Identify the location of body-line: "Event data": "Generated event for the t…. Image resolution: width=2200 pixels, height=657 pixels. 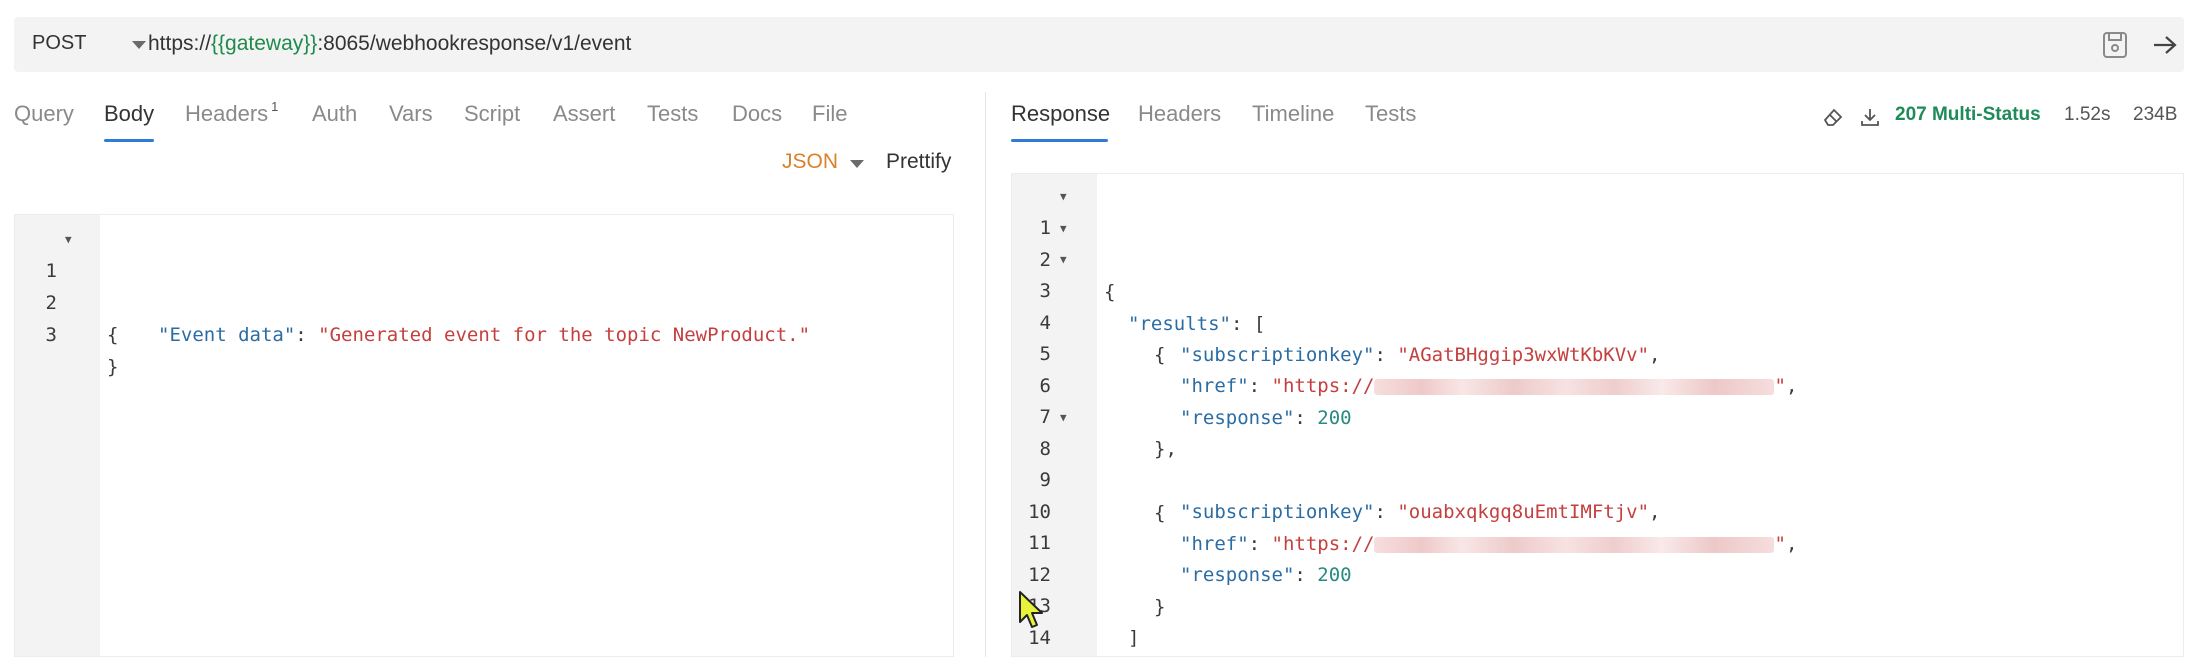
(484, 335).